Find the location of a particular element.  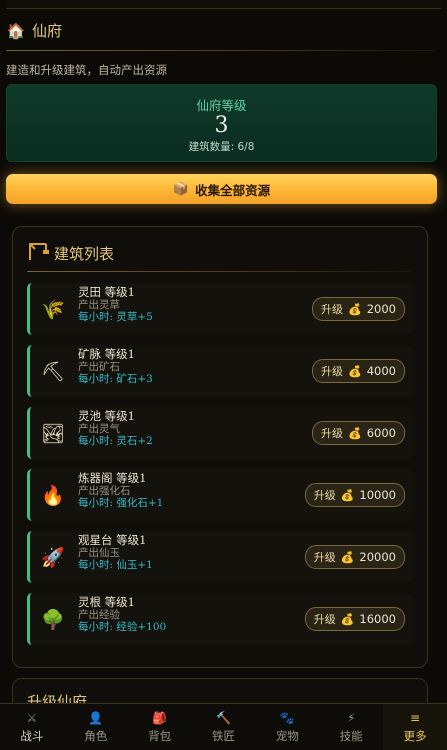

building-row: 🏞 灵池 等级1 产出灵气 每小时: 灵石+2 升级 💰 6000 is located at coordinates (220, 433).